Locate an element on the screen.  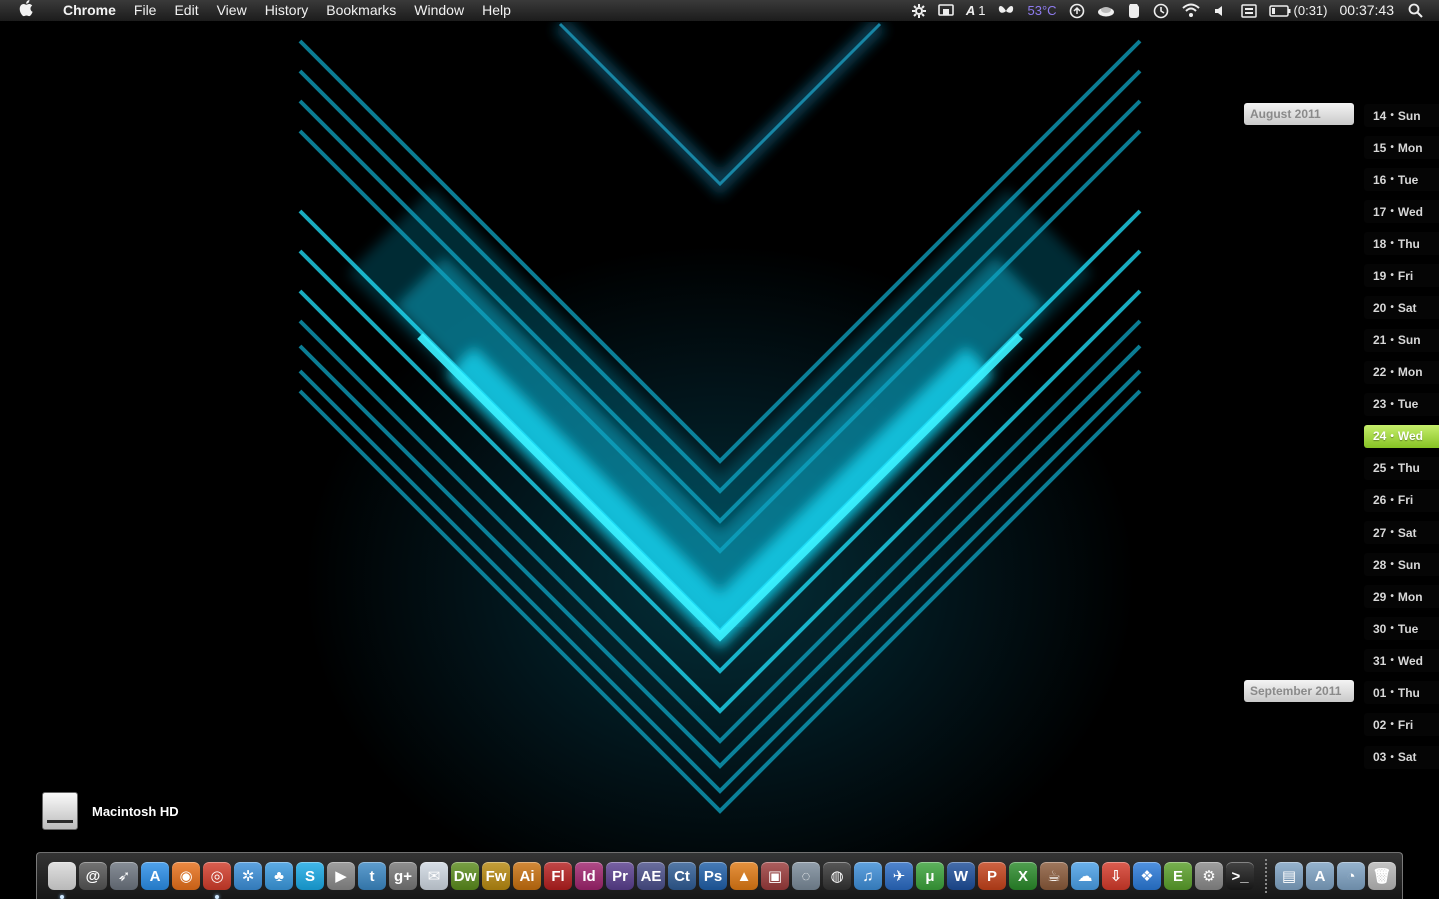
calendar-day: 25 • Thu is located at coordinates (1401, 468).